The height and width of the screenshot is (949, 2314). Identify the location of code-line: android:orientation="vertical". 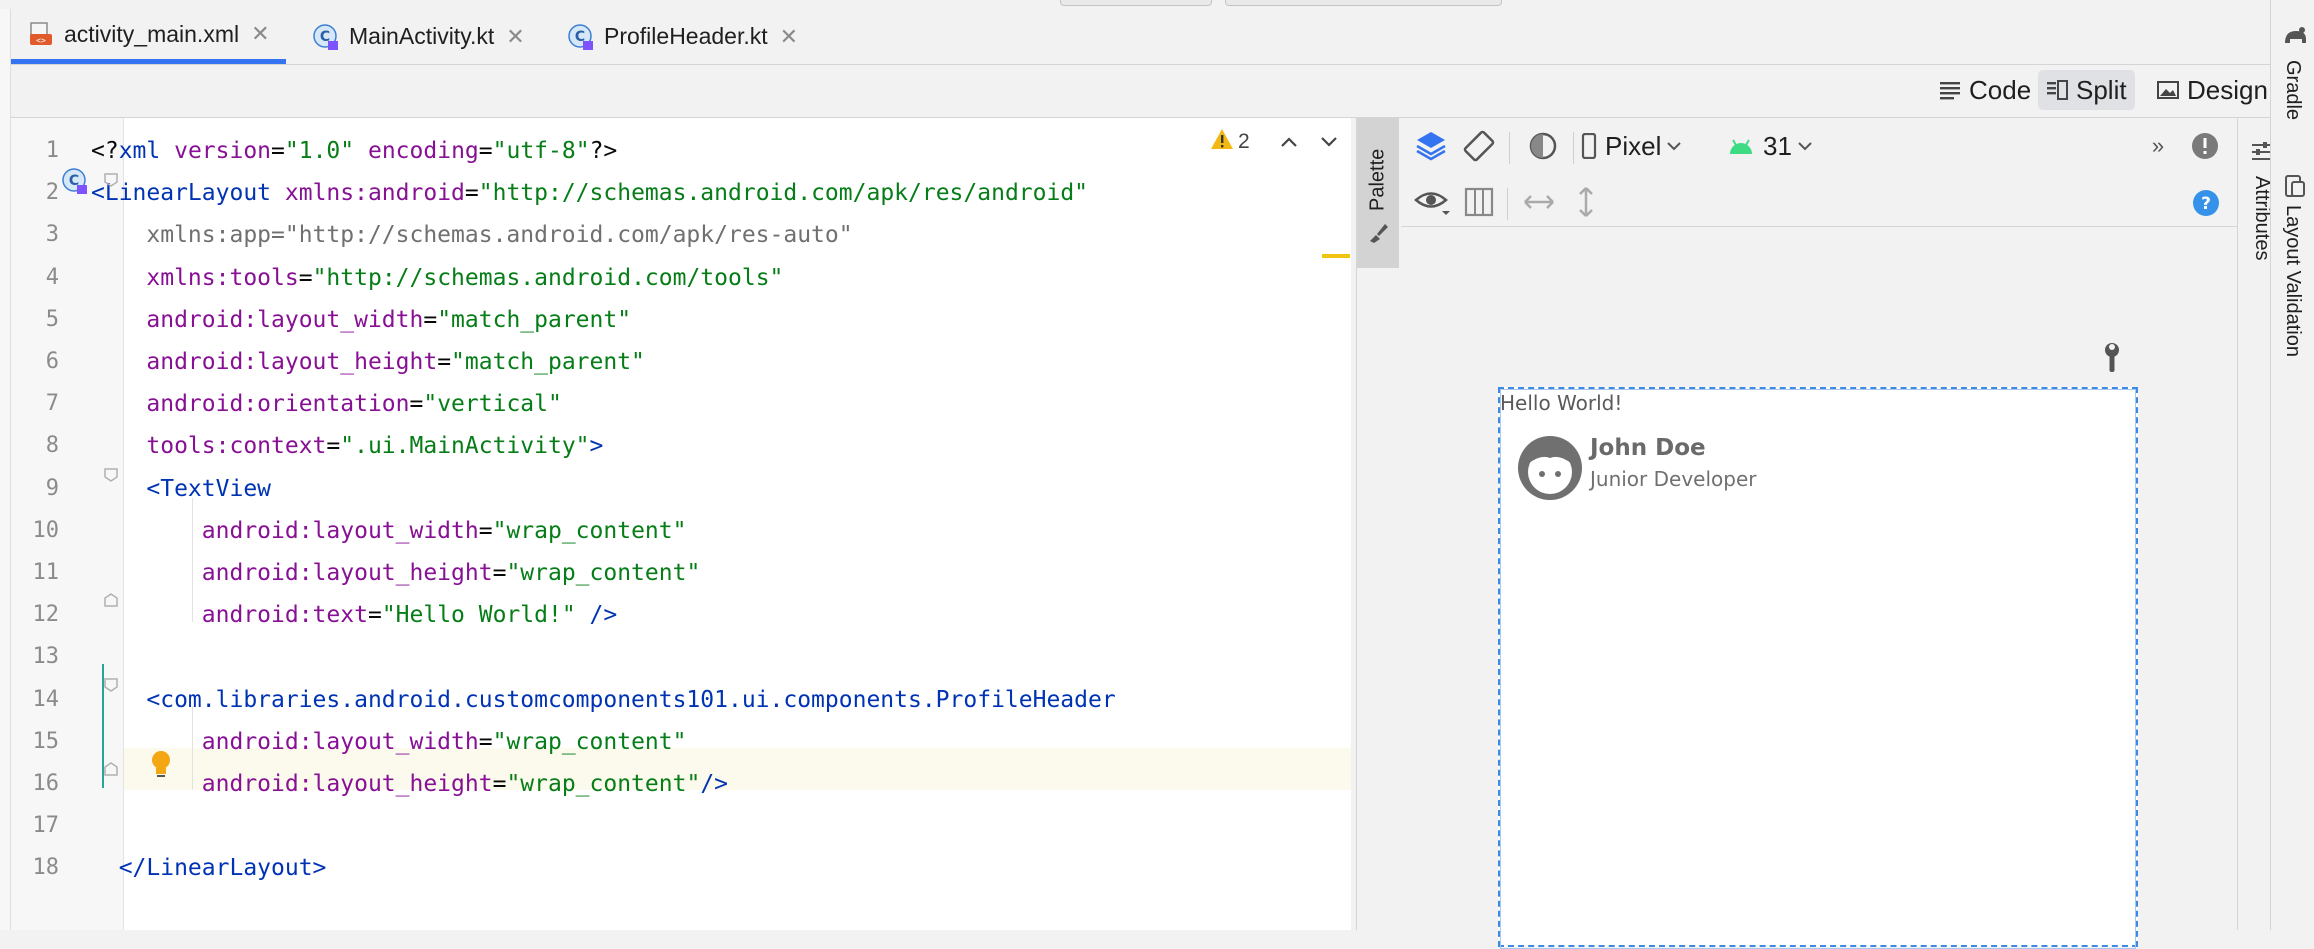
(326, 404).